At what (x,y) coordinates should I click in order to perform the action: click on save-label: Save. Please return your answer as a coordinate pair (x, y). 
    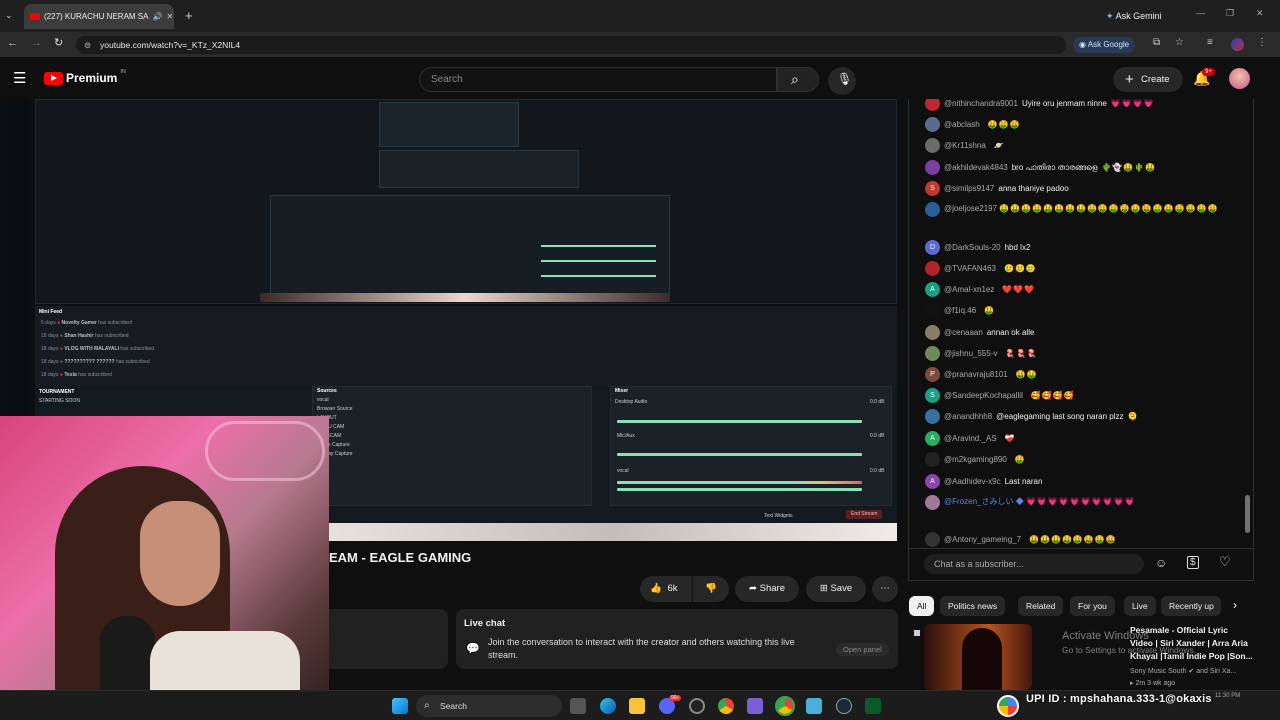
    Looking at the image, I should click on (841, 588).